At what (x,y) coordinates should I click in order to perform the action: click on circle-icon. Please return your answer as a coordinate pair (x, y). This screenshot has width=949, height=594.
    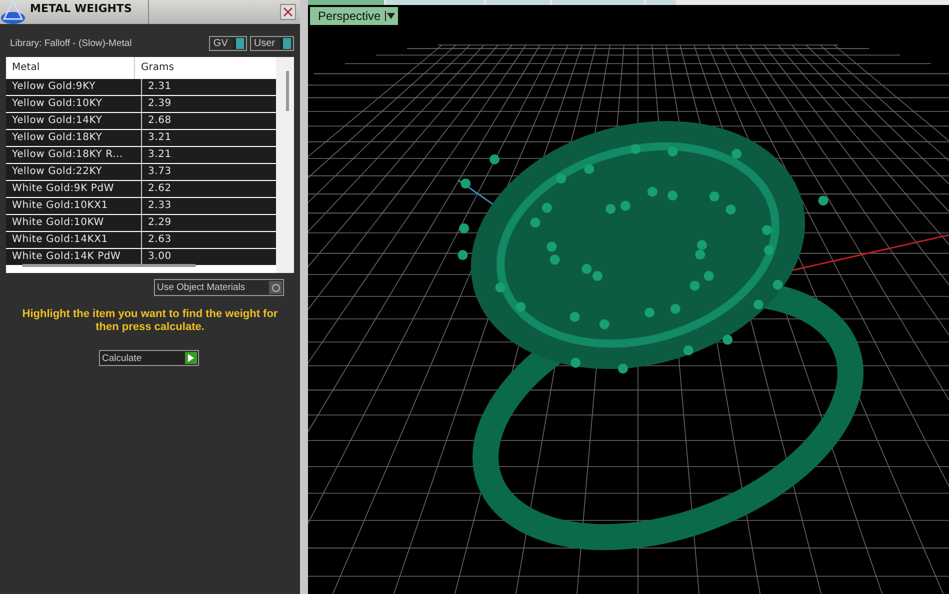
    Looking at the image, I should click on (275, 287).